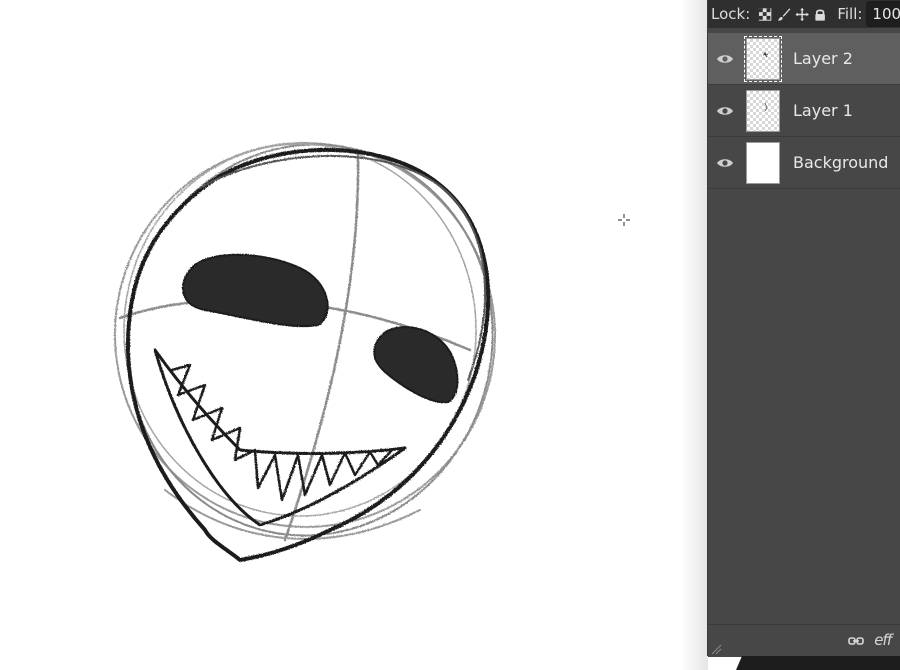 The image size is (900, 670). What do you see at coordinates (883, 14) in the screenshot?
I see `fill-opacity-input: 100%` at bounding box center [883, 14].